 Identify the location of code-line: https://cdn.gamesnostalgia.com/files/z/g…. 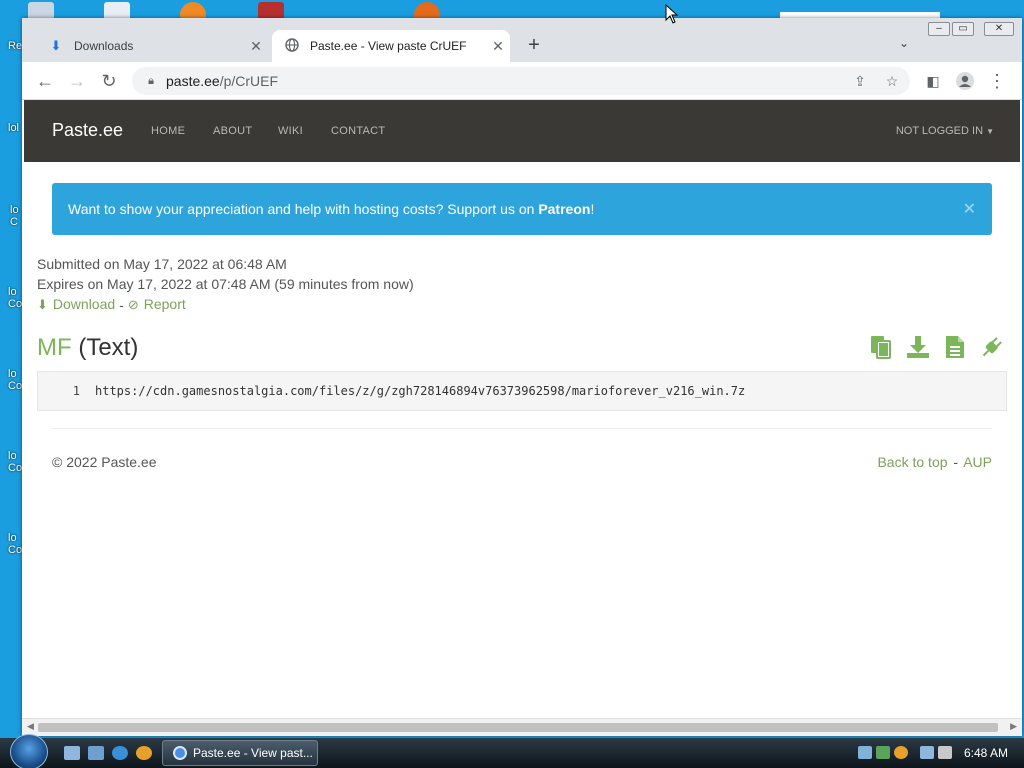
(420, 391).